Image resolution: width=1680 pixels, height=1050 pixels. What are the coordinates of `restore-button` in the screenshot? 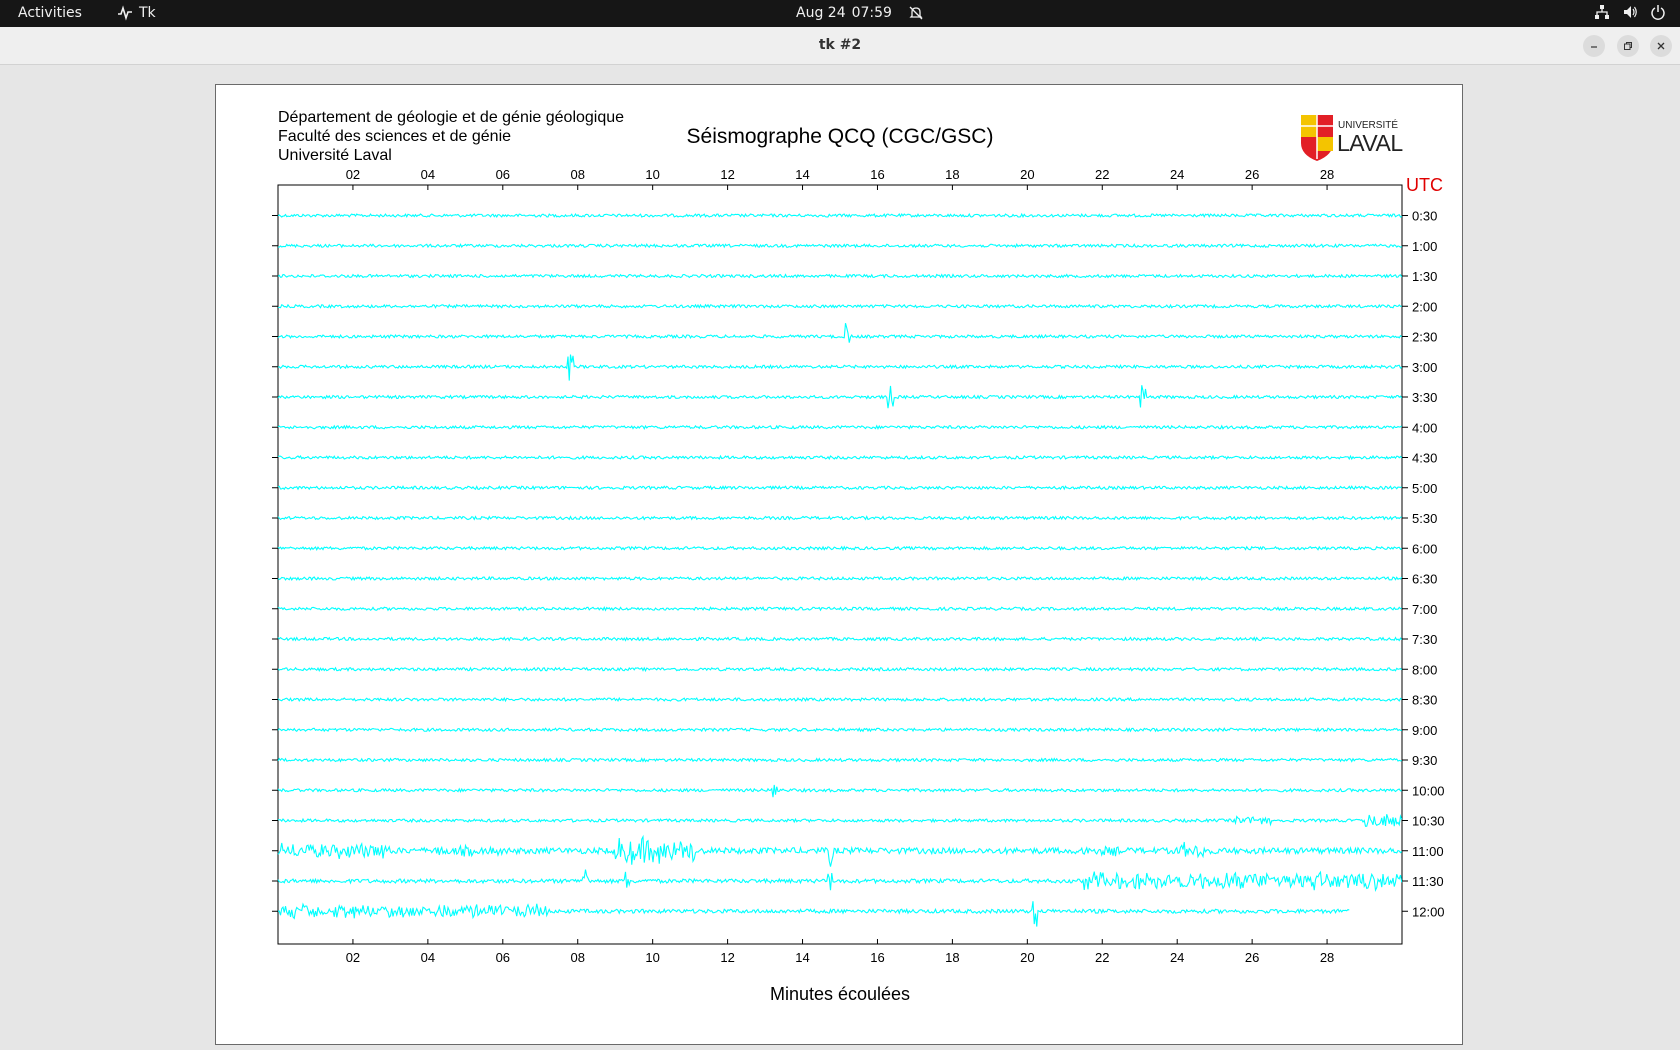 It's located at (1628, 46).